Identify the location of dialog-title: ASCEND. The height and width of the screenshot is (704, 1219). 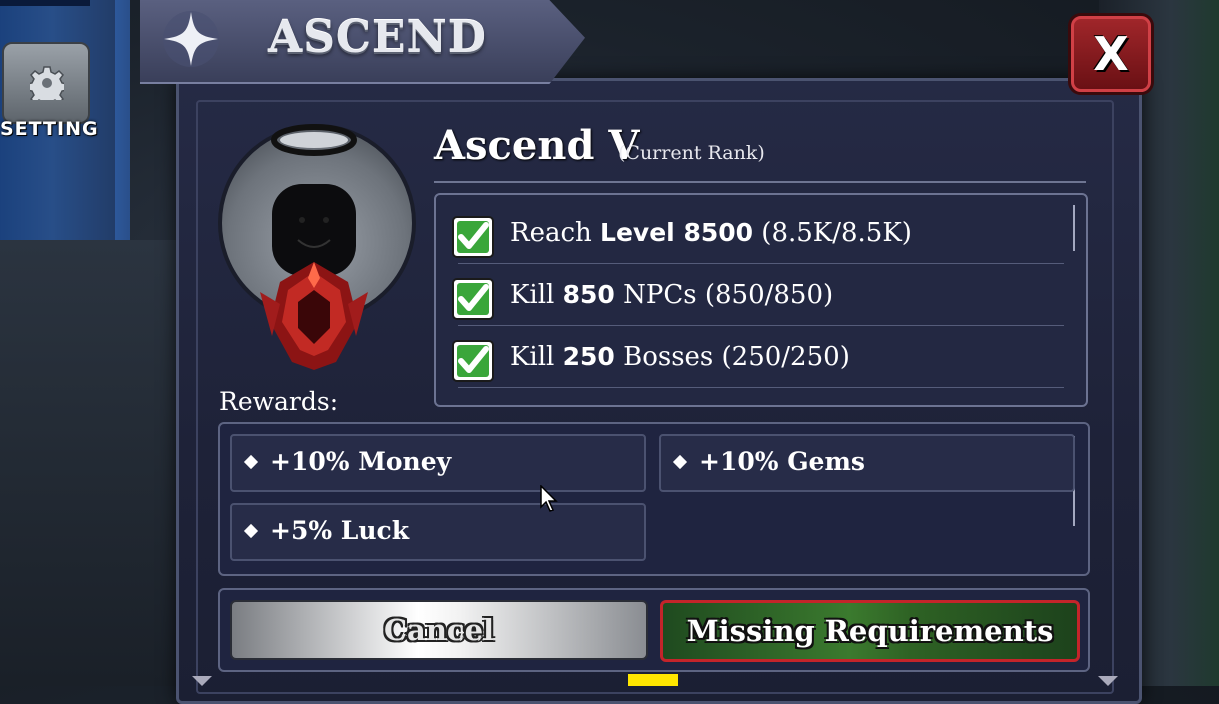
(377, 37).